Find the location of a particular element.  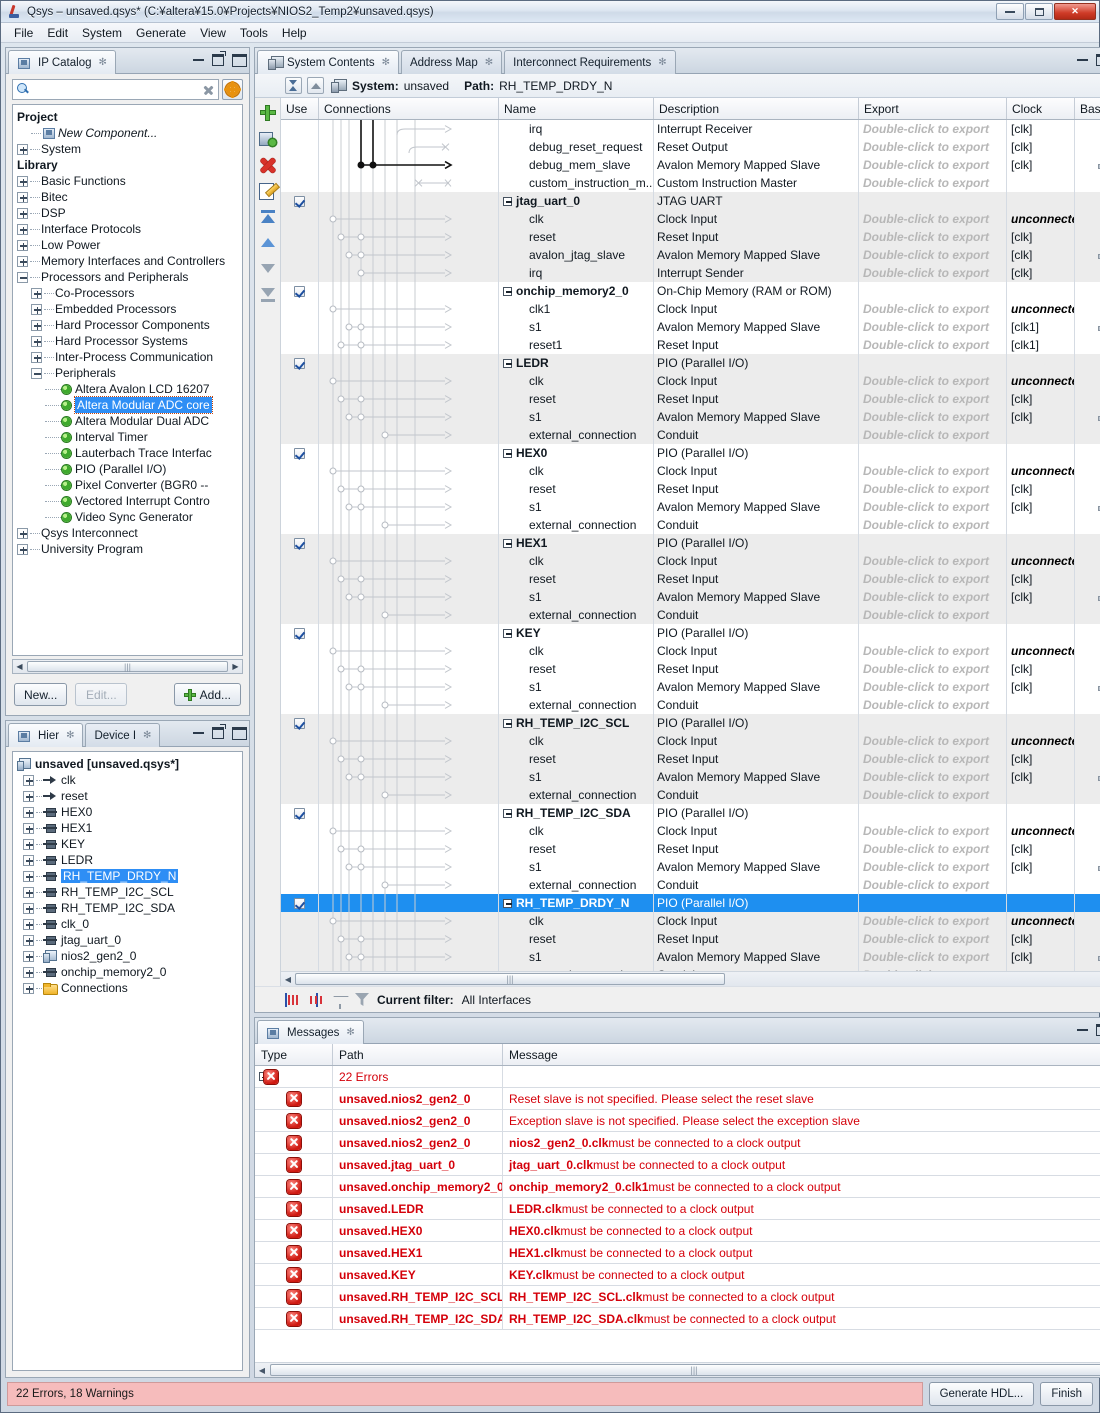

connections-patch-panel is located at coordinates (409, 545).